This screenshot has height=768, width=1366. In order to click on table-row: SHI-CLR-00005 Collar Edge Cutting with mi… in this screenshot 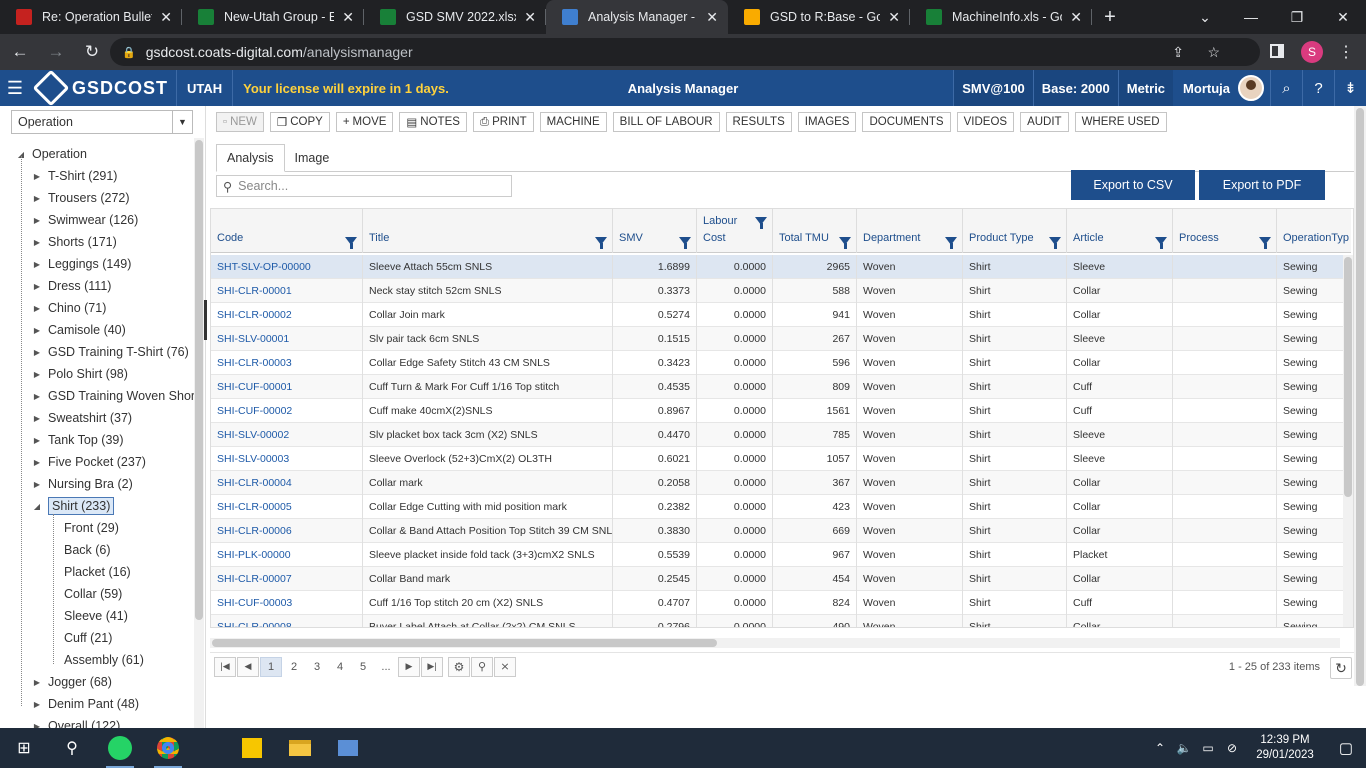, I will do `click(781, 507)`.